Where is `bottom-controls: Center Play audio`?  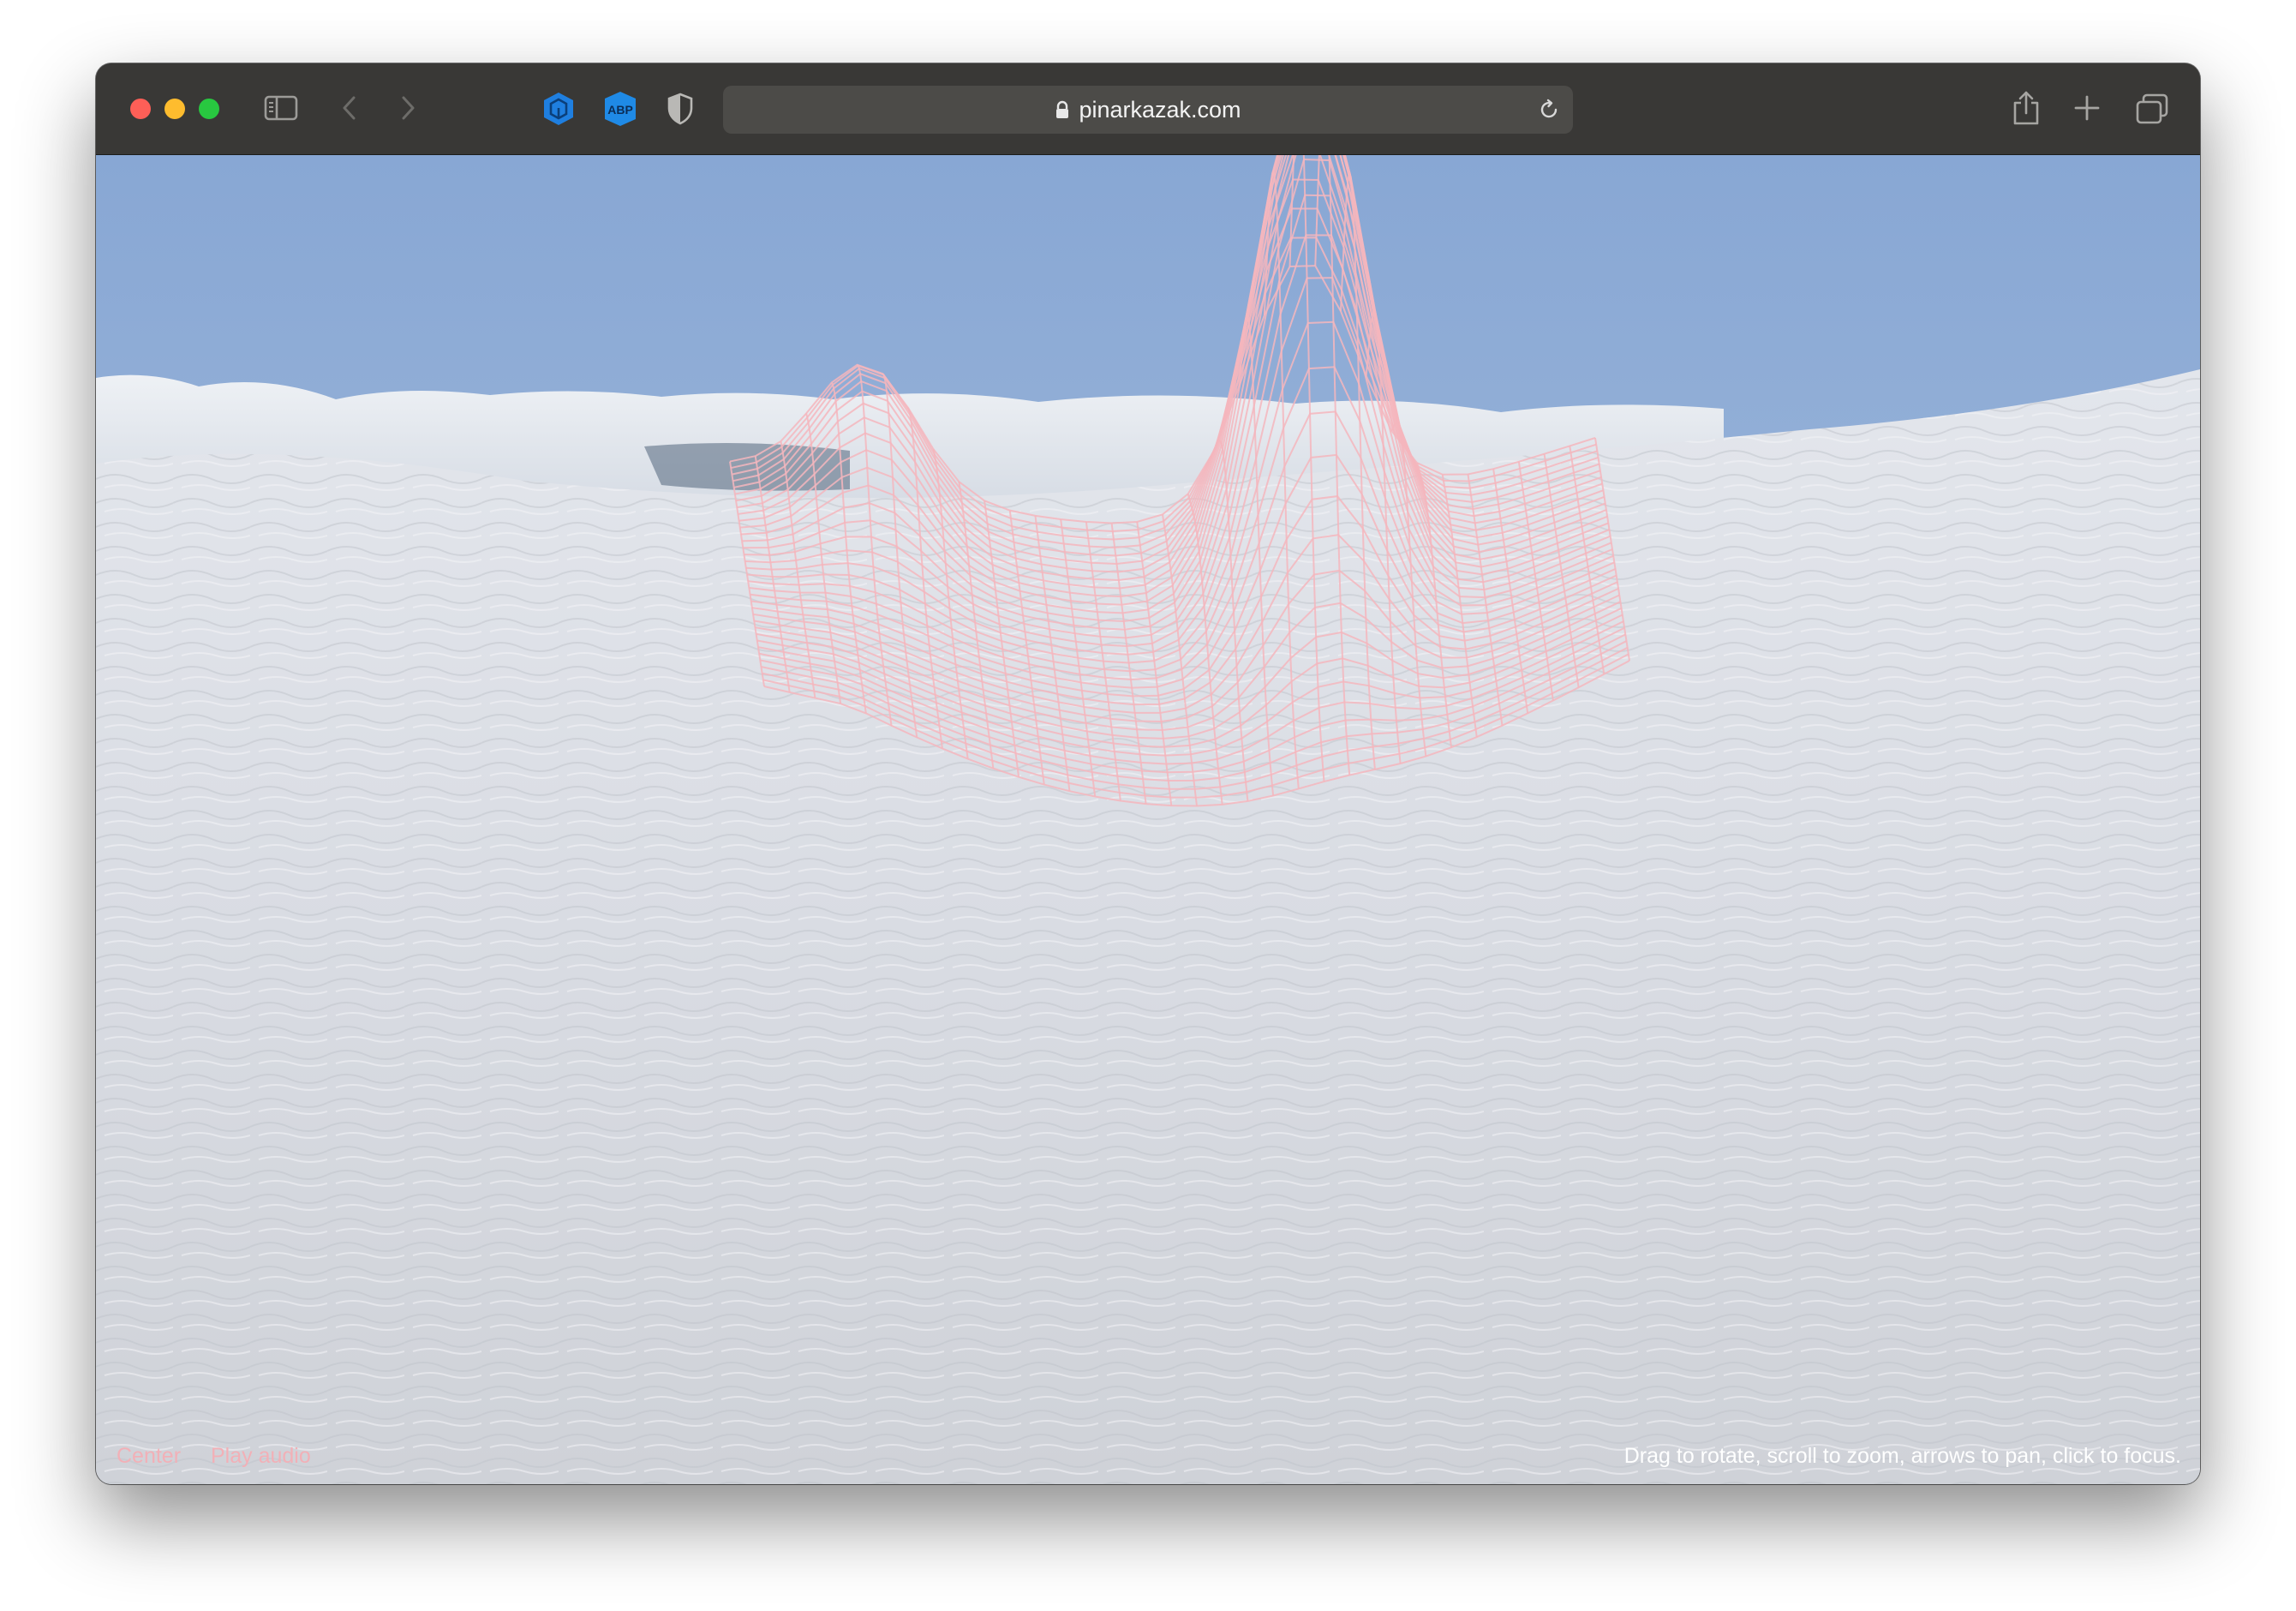 bottom-controls: Center Play audio is located at coordinates (226, 1456).